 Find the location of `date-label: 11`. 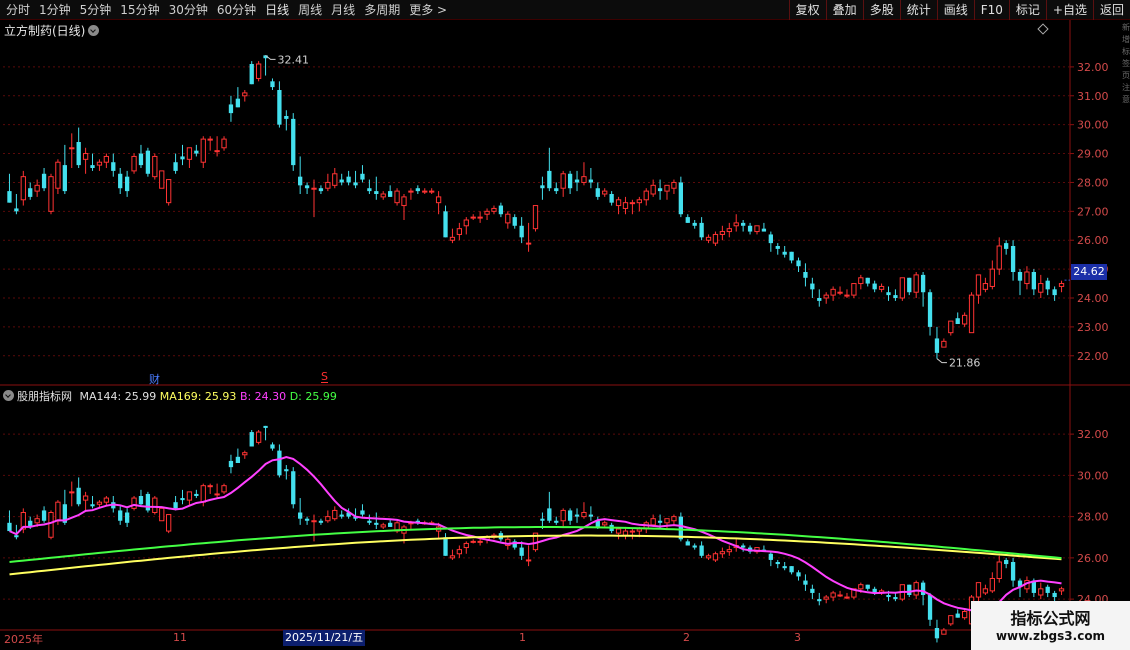

date-label: 11 is located at coordinates (180, 637).